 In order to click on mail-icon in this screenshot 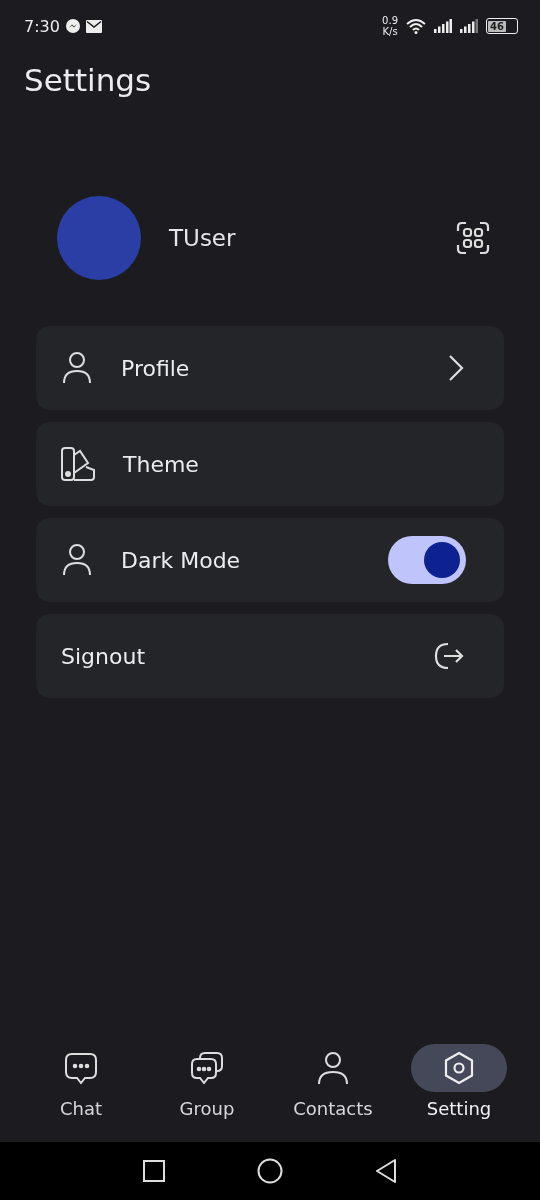, I will do `click(93, 26)`.